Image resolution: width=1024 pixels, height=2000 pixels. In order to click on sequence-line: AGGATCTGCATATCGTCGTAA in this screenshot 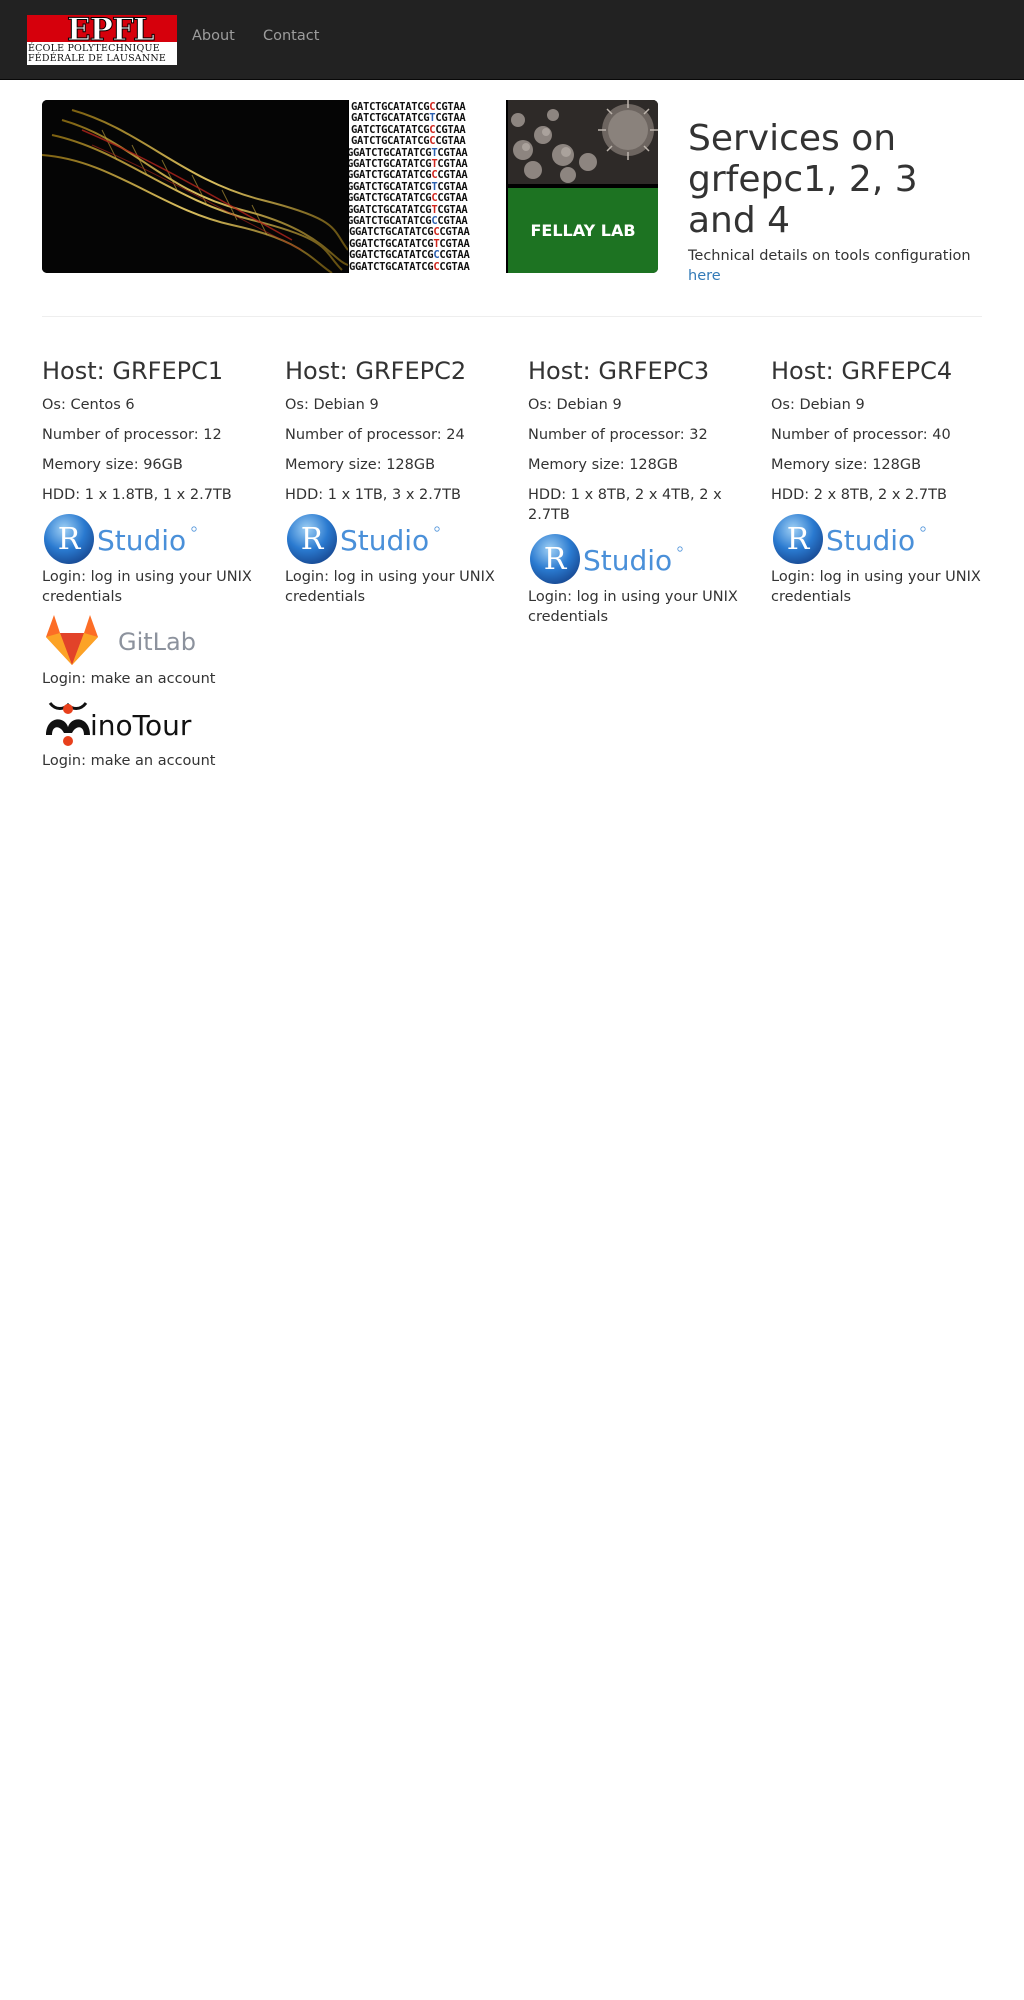, I will do `click(409, 243)`.